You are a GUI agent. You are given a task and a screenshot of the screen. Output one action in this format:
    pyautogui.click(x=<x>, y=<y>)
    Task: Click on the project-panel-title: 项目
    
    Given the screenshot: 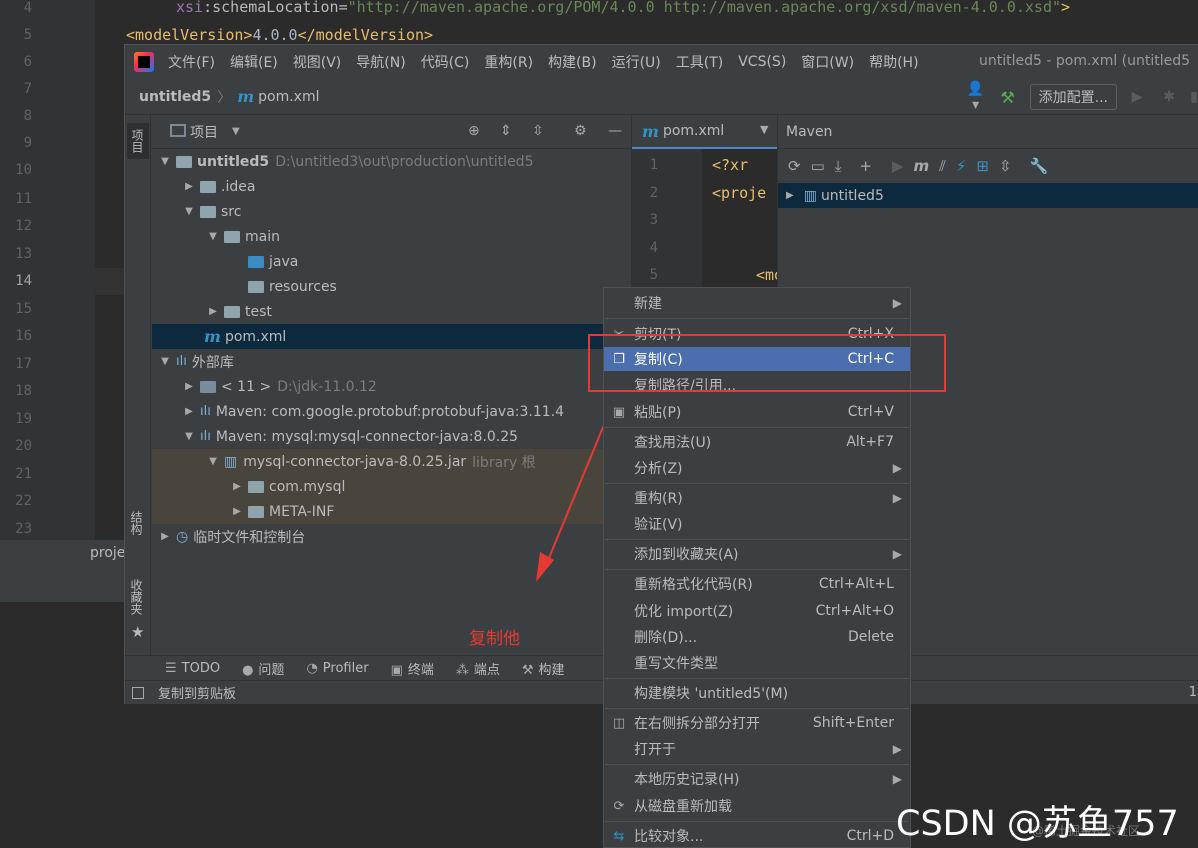 What is the action you would take?
    pyautogui.click(x=204, y=132)
    